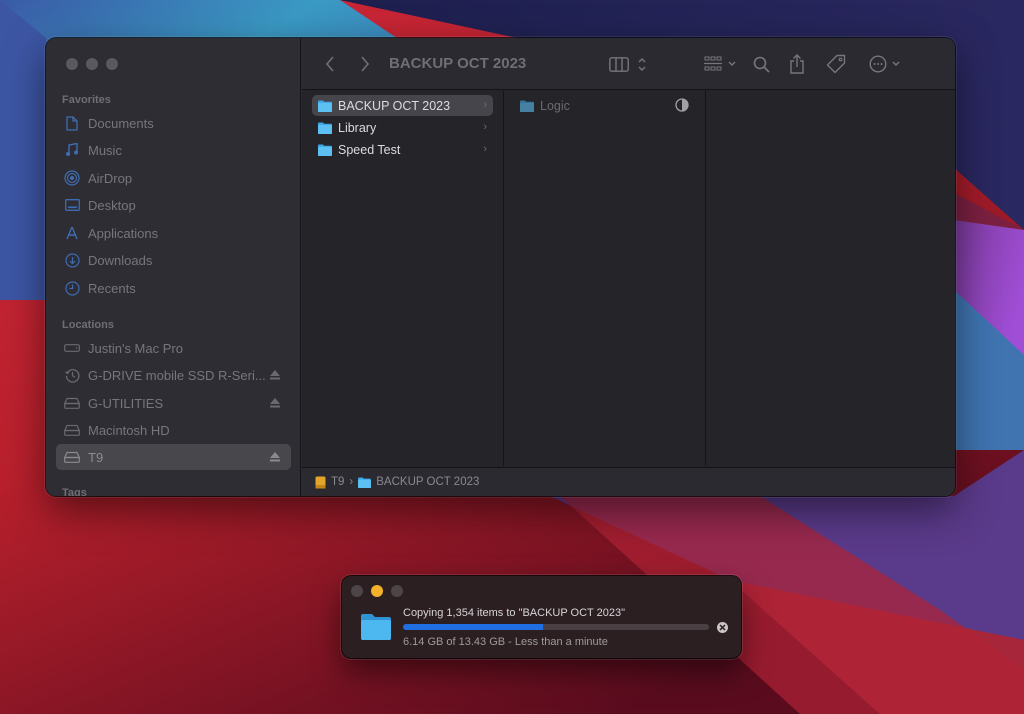  Describe the element at coordinates (173, 123) in the screenshot. I see `sidebar-item-documents: Documents` at that location.